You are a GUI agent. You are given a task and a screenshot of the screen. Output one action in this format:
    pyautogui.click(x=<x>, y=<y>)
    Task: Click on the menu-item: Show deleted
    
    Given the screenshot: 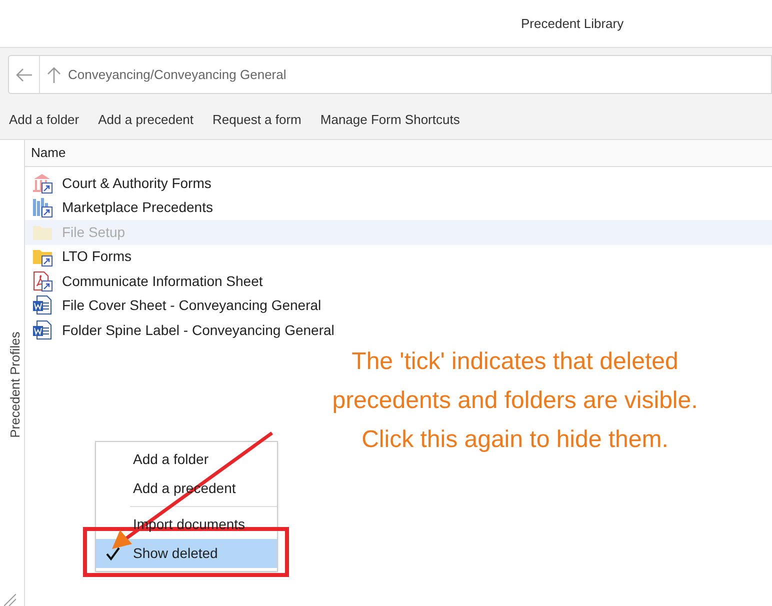 What is the action you would take?
    pyautogui.click(x=186, y=553)
    